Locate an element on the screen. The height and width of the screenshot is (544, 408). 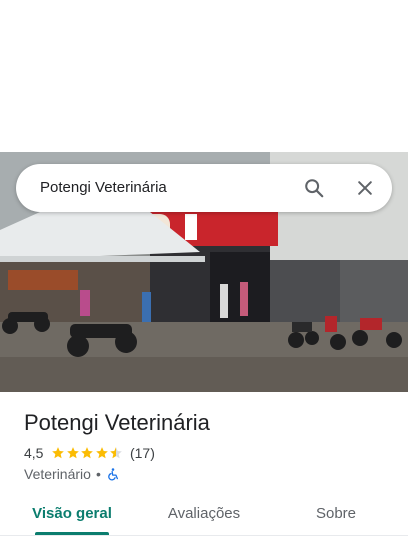
close-icon is located at coordinates (365, 188).